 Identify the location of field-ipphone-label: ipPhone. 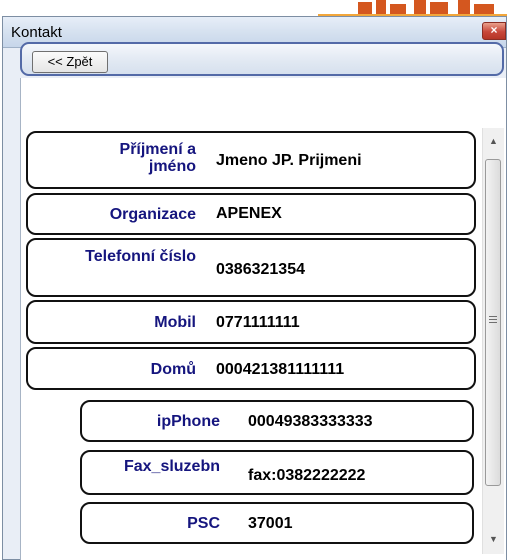
(188, 421).